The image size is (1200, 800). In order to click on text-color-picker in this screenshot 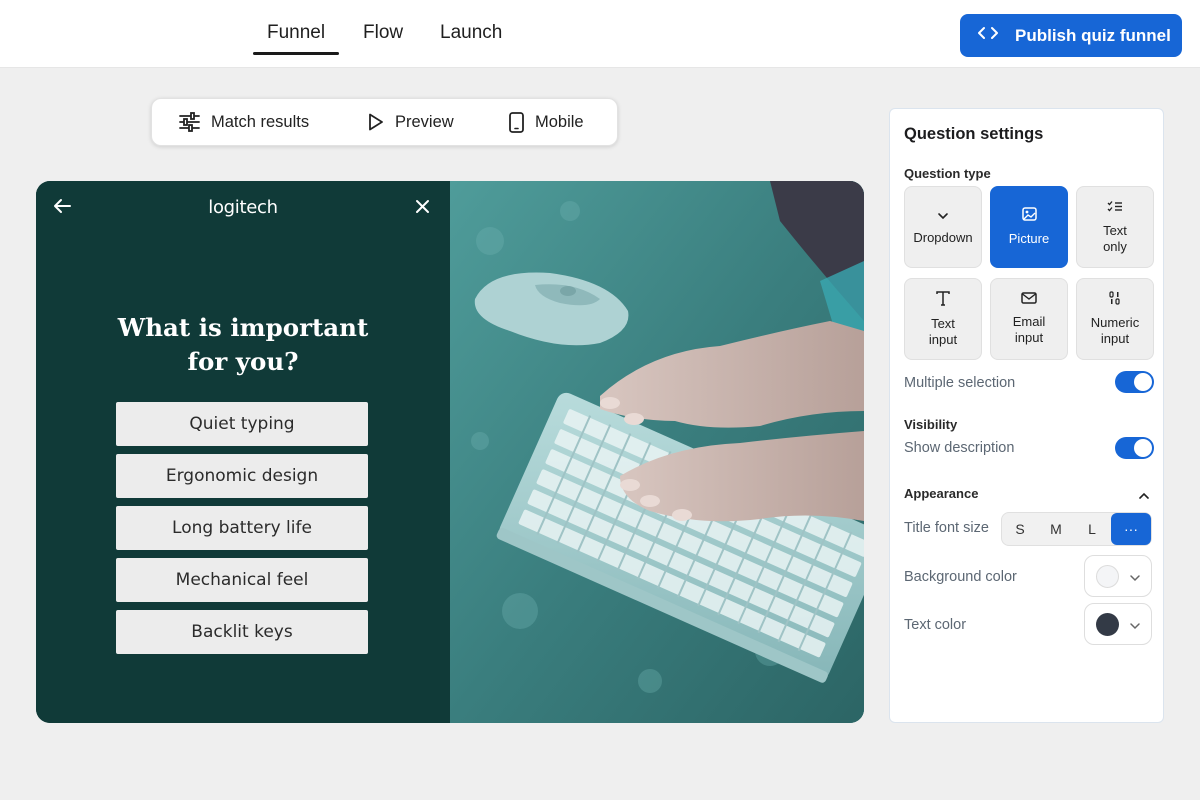, I will do `click(1118, 624)`.